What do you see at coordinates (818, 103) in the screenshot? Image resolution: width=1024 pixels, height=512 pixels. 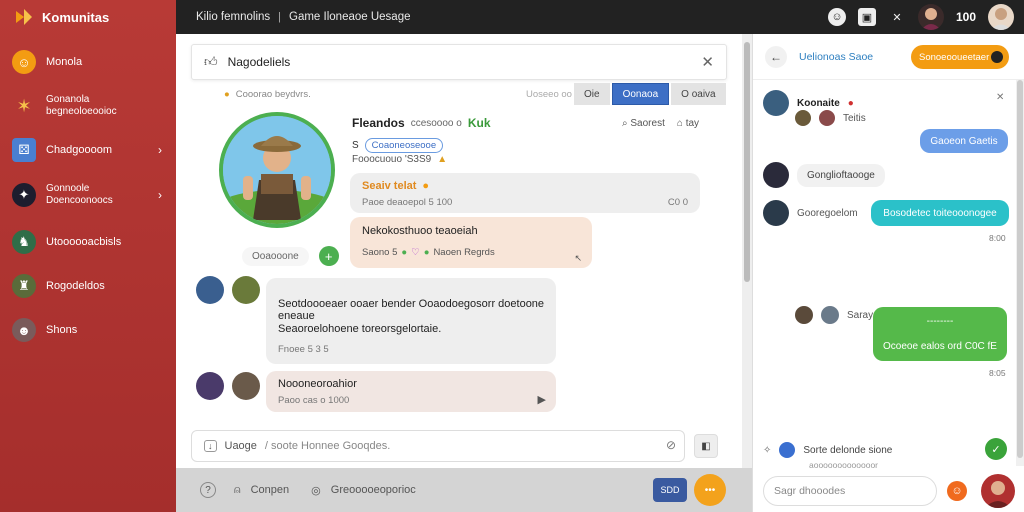 I see `sender-name: Koonaite` at bounding box center [818, 103].